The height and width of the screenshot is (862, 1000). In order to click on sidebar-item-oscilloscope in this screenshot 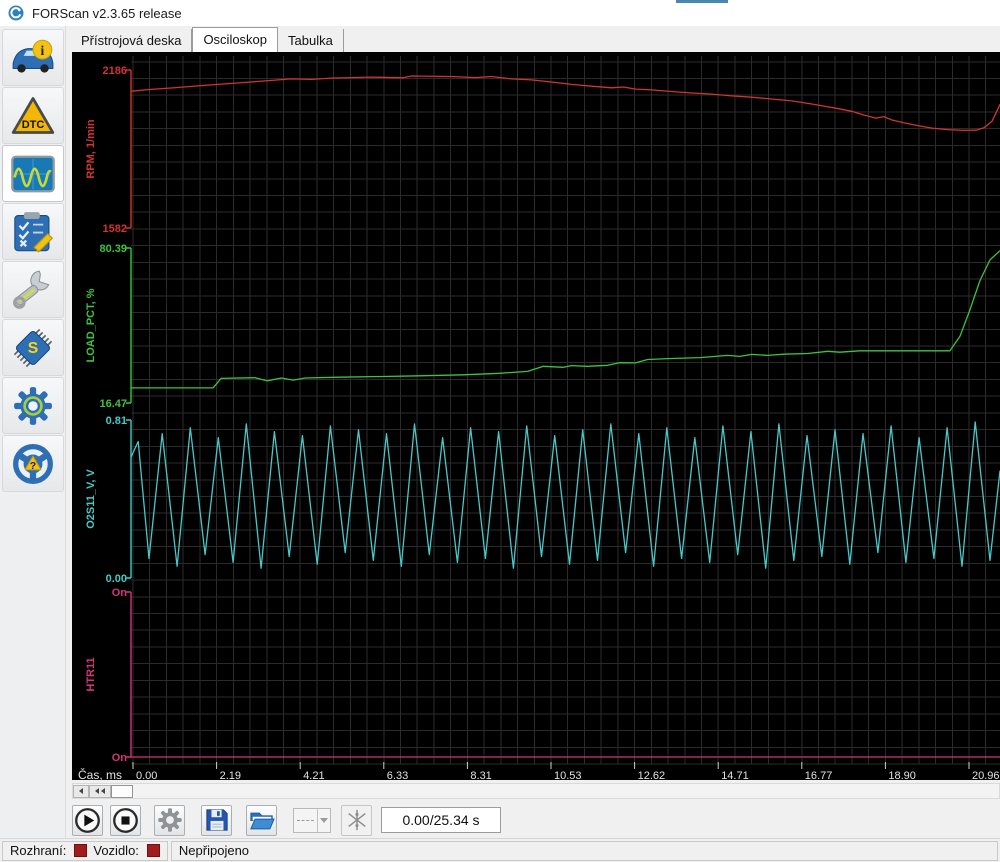, I will do `click(33, 173)`.